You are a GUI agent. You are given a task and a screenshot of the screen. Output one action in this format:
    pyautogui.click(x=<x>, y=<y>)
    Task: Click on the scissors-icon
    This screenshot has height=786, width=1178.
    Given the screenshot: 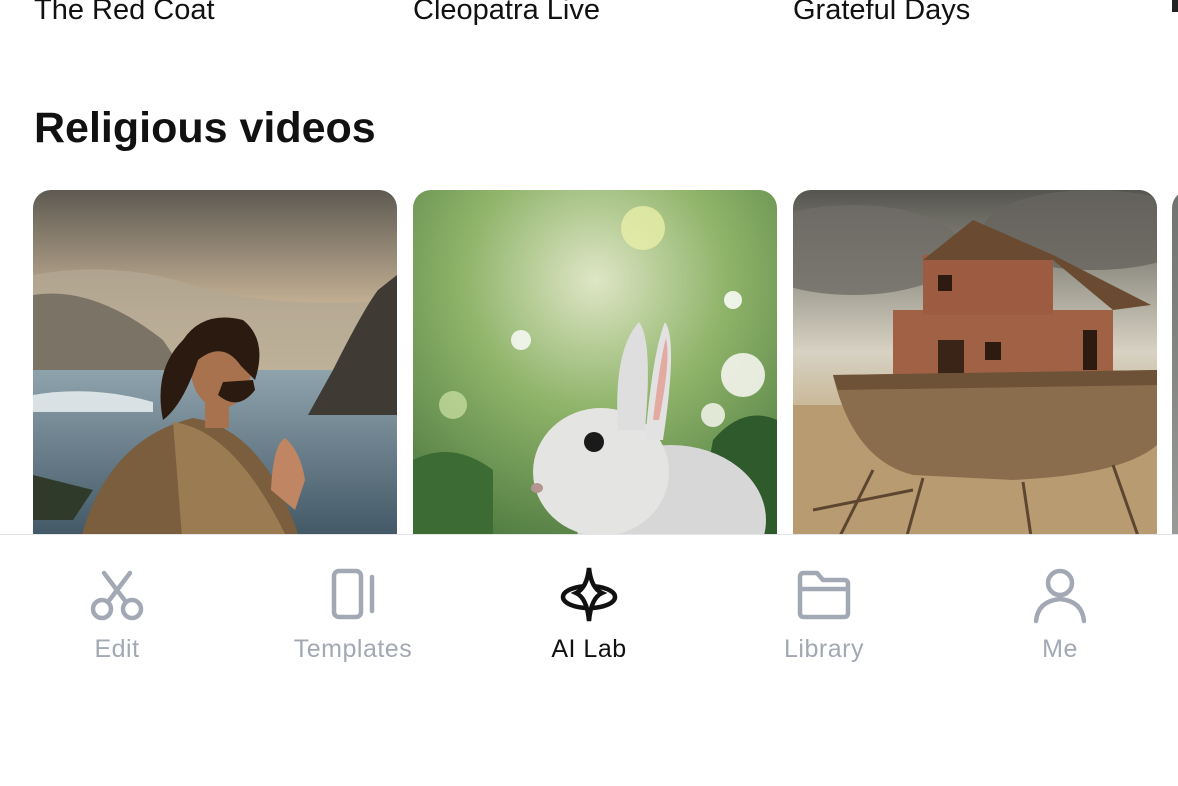 What is the action you would take?
    pyautogui.click(x=117, y=595)
    